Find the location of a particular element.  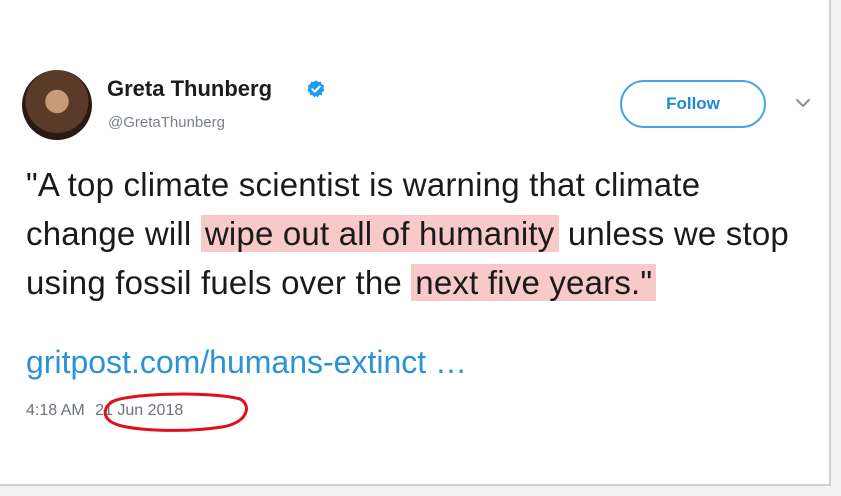

highlighted-phrase: wipe out all of humanity is located at coordinates (379, 233).